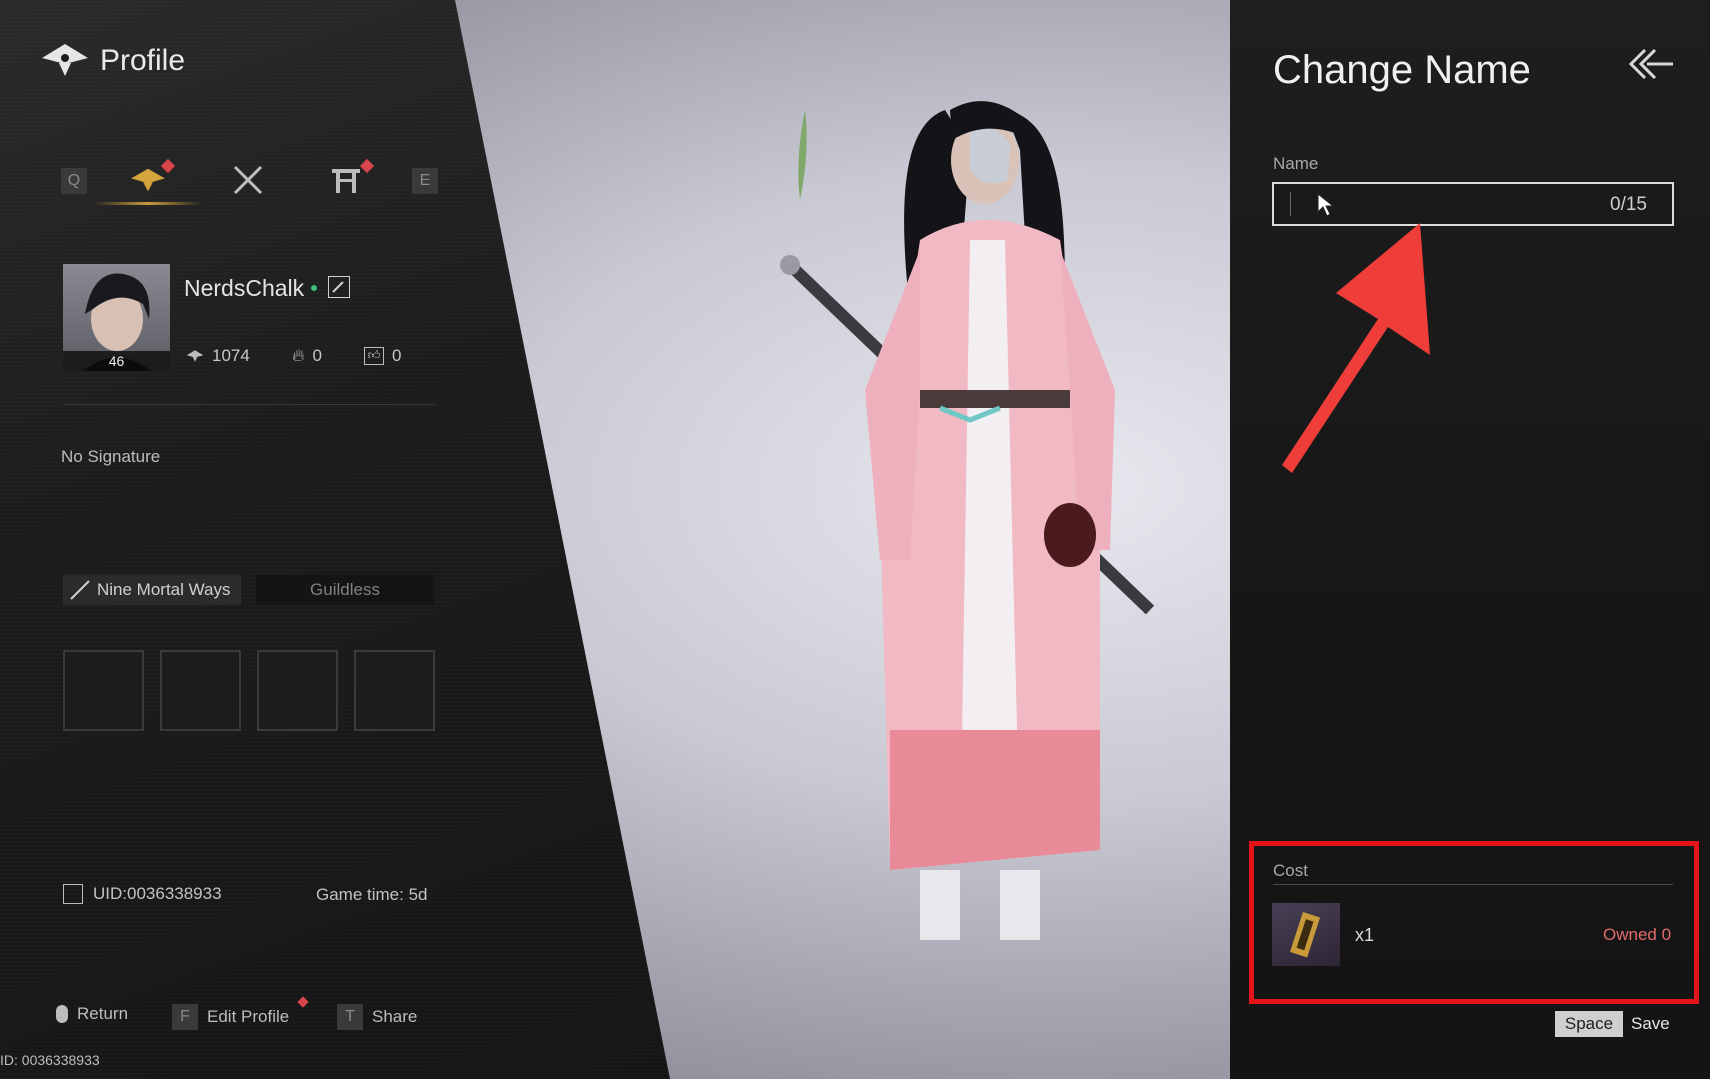  I want to click on blade-icon, so click(80, 590).